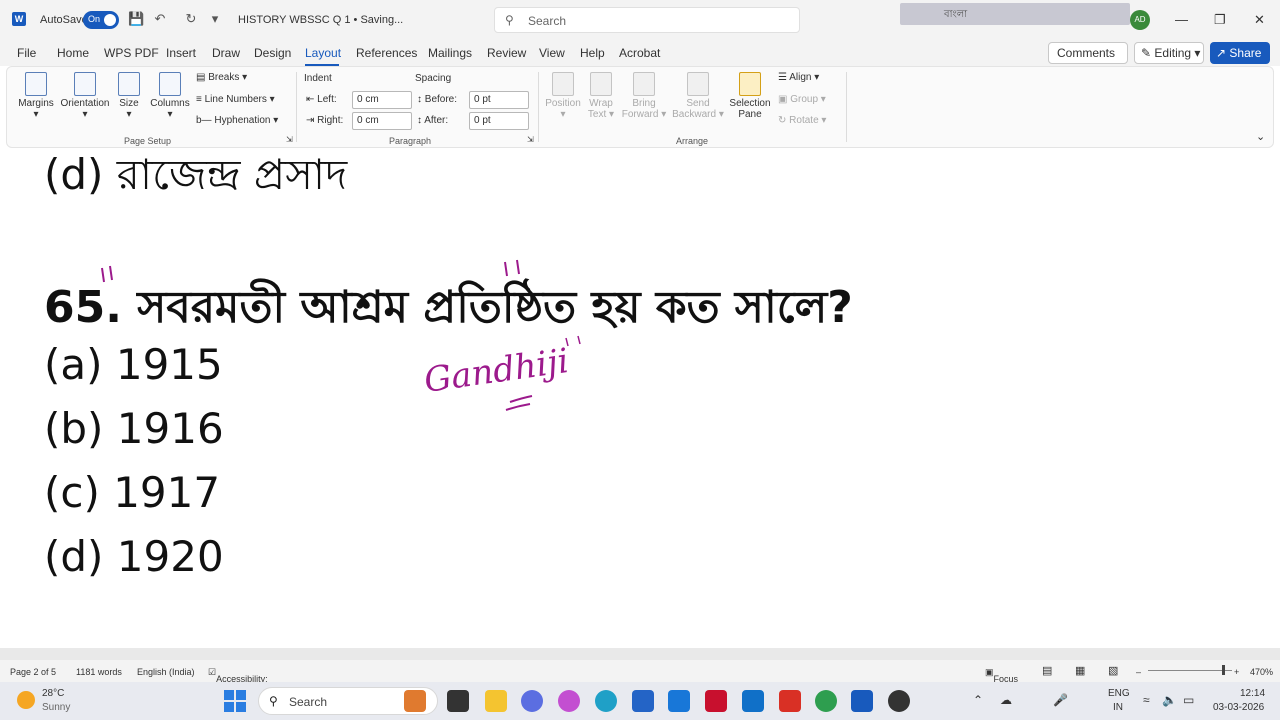  What do you see at coordinates (679, 701) in the screenshot?
I see `pen-app-icon` at bounding box center [679, 701].